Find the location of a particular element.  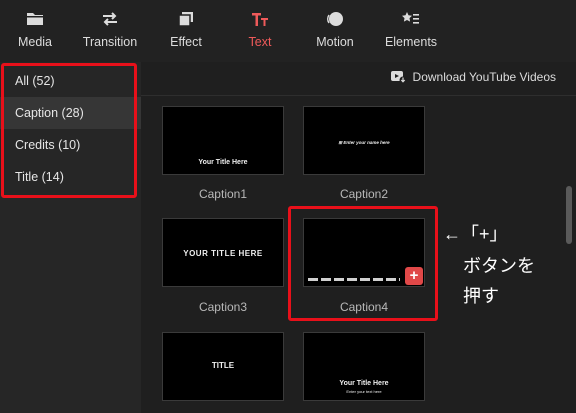

download-youtube-button: Download YouTube Videos is located at coordinates (473, 77).